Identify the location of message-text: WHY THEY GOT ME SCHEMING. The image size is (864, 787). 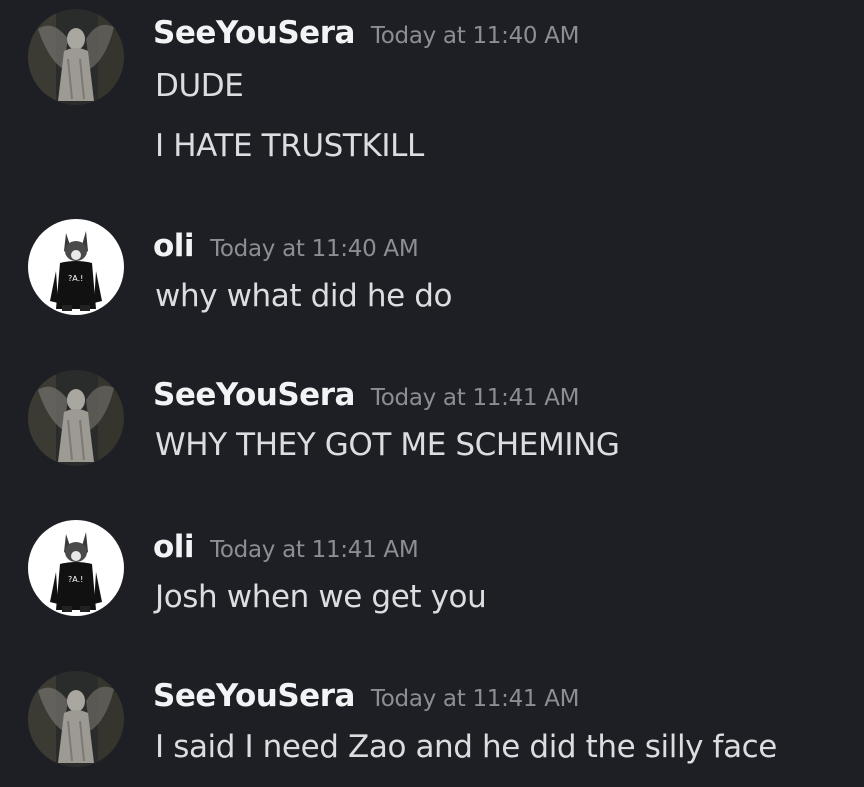
(387, 445).